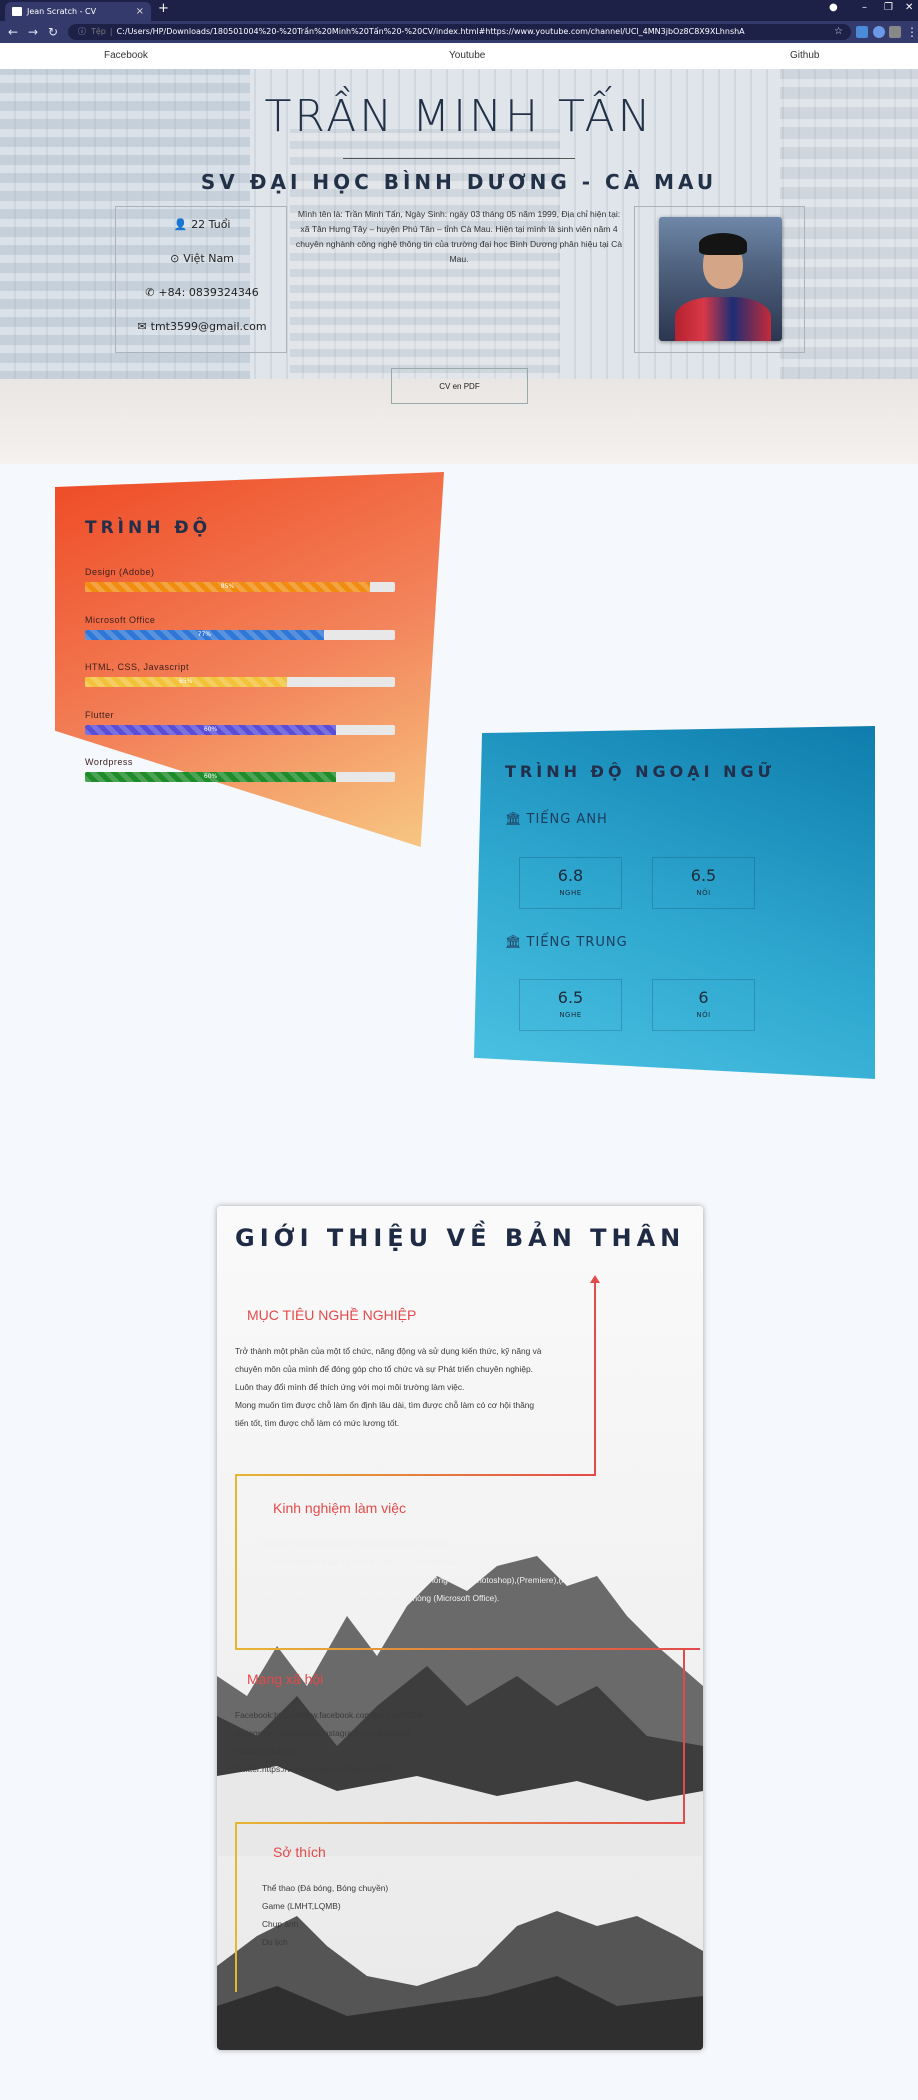 Image resolution: width=918 pixels, height=2100 pixels. Describe the element at coordinates (640, 771) in the screenshot. I see `languages-title: TRÌNH ĐỘ NGOẠI NGỮ` at that location.